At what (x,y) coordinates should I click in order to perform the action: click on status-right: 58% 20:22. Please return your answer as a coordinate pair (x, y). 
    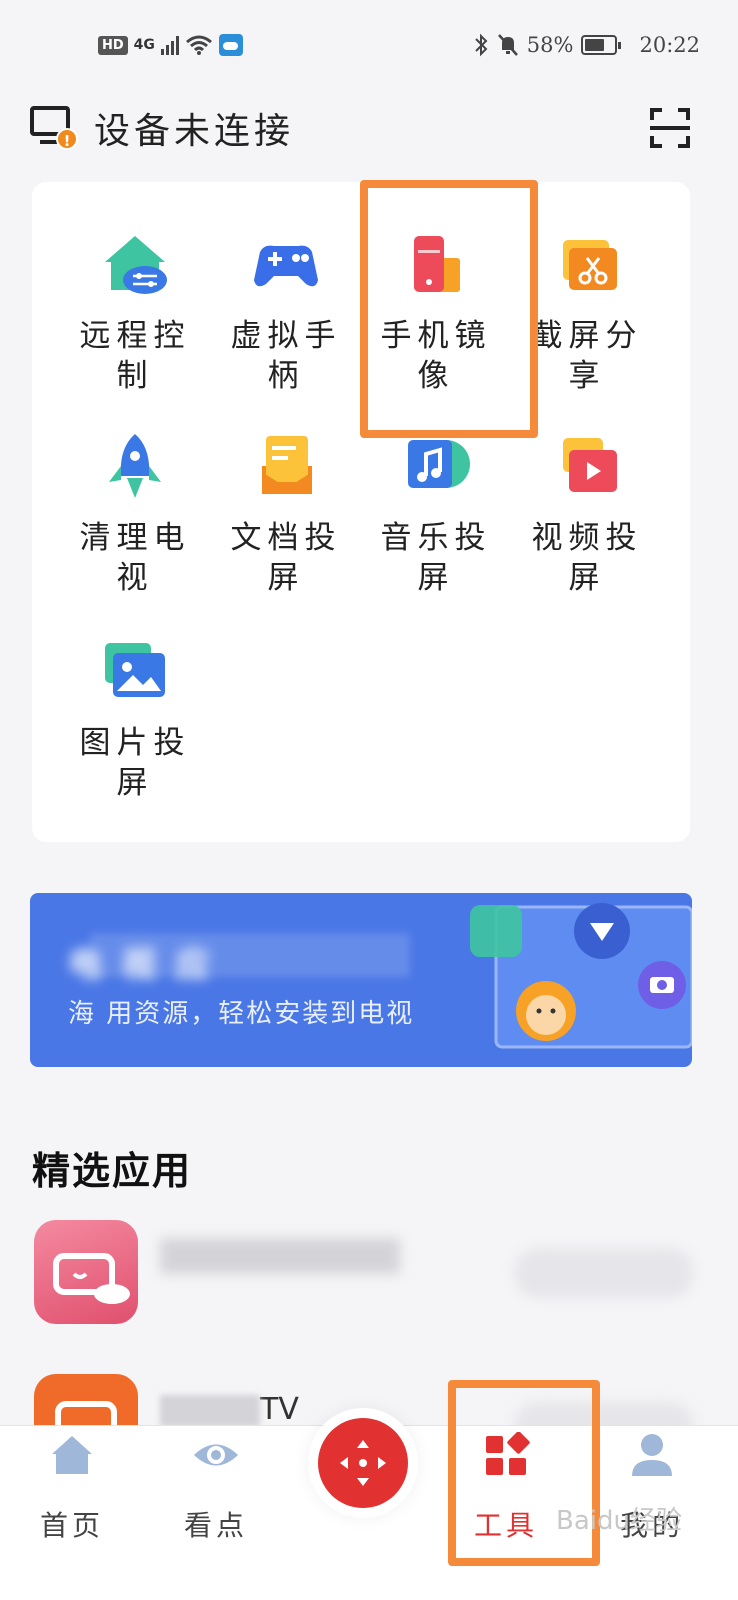
    Looking at the image, I should click on (586, 45).